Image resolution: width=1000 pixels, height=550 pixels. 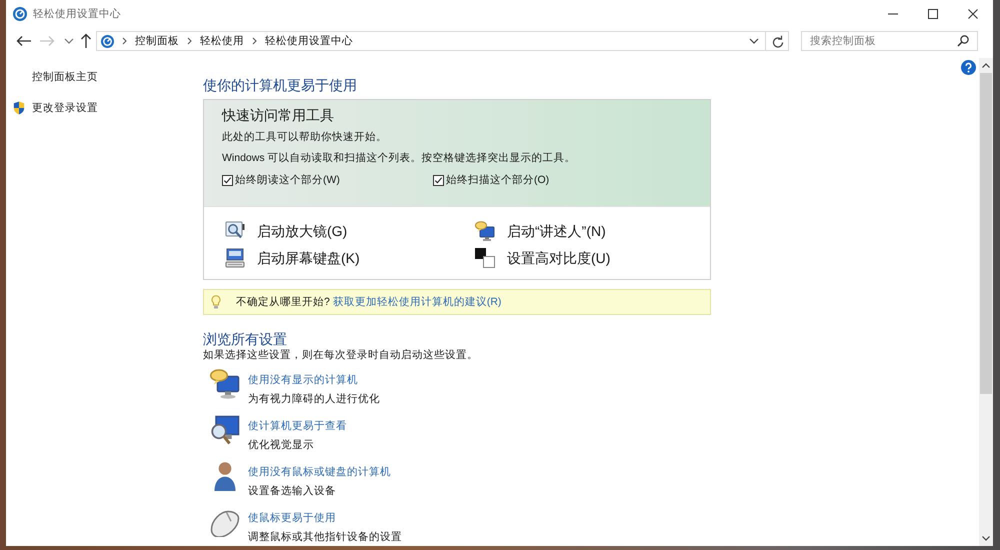 I want to click on contrast-icon, so click(x=485, y=258).